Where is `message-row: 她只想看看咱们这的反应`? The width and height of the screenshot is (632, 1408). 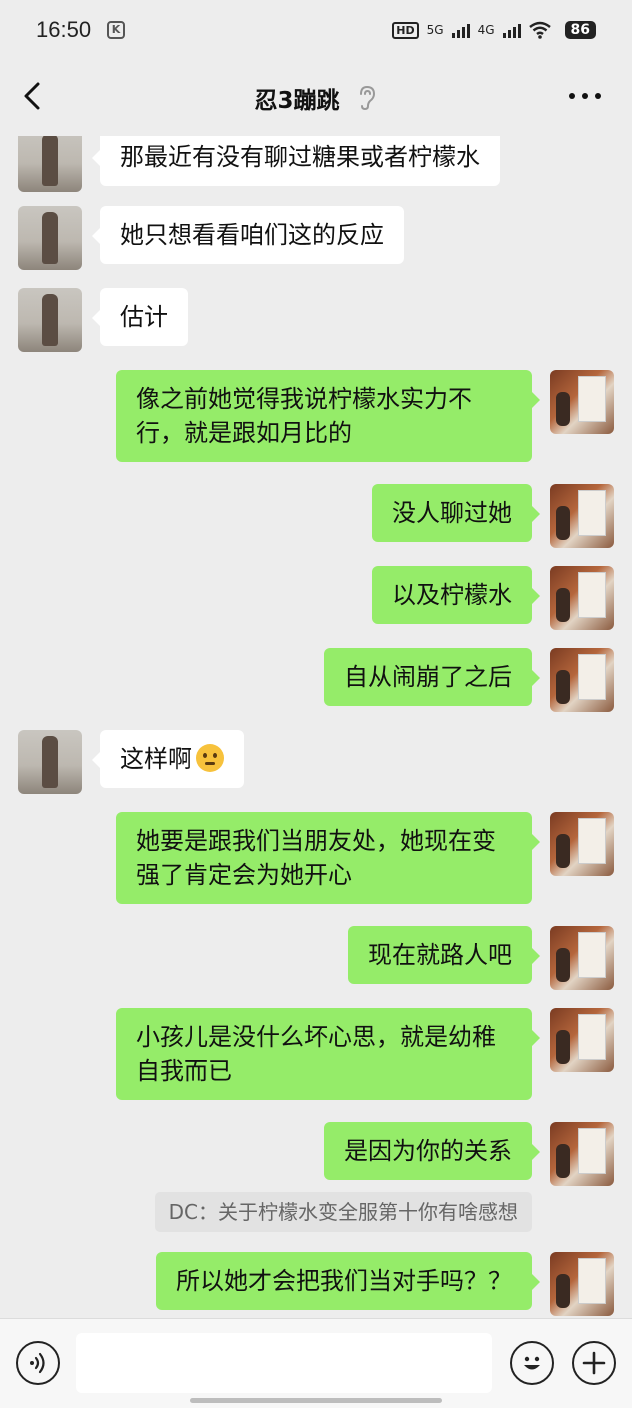
message-row: 她只想看看咱们这的反应 is located at coordinates (211, 238).